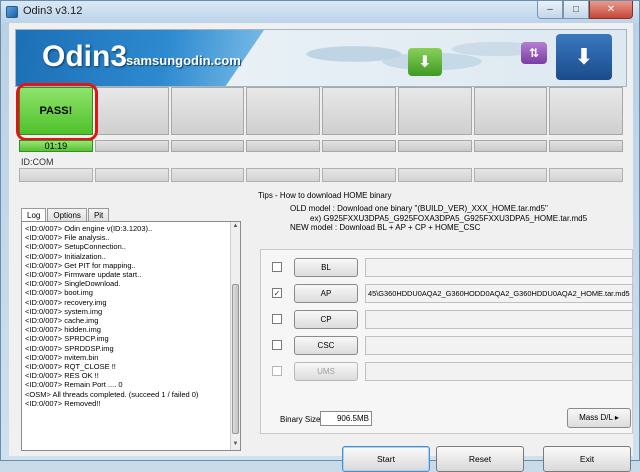 This screenshot has width=640, height=472. Describe the element at coordinates (67, 238) in the screenshot. I see `log-line: <ID:0/007> File analysis..` at that location.